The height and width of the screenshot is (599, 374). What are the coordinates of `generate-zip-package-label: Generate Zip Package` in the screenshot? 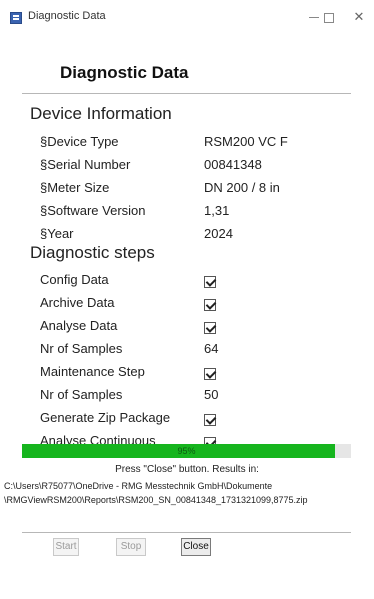 It's located at (105, 417).